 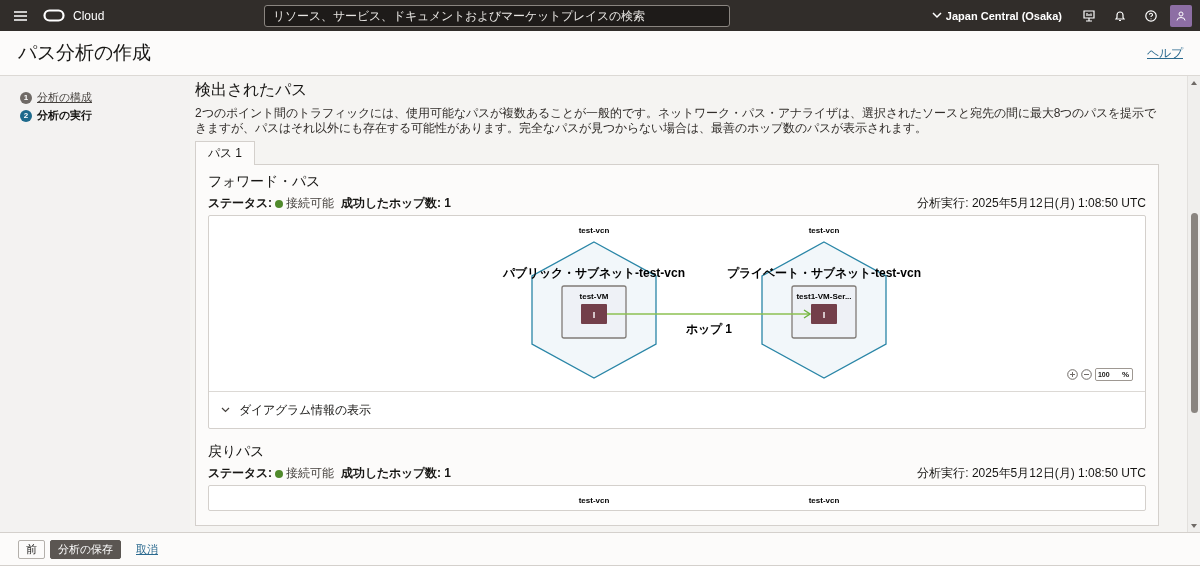 What do you see at coordinates (677, 409) in the screenshot?
I see `details-toggle: ダイアグラム情報の表示` at bounding box center [677, 409].